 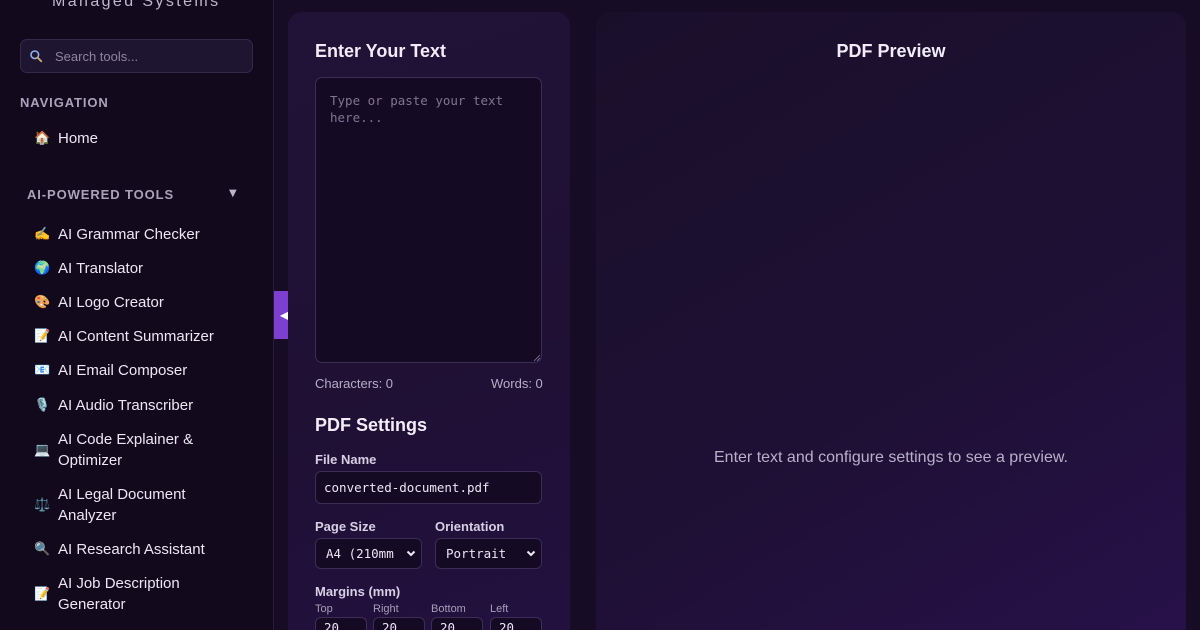 I want to click on sidebar-item-label: AI Job Description Generator, so click(x=119, y=594).